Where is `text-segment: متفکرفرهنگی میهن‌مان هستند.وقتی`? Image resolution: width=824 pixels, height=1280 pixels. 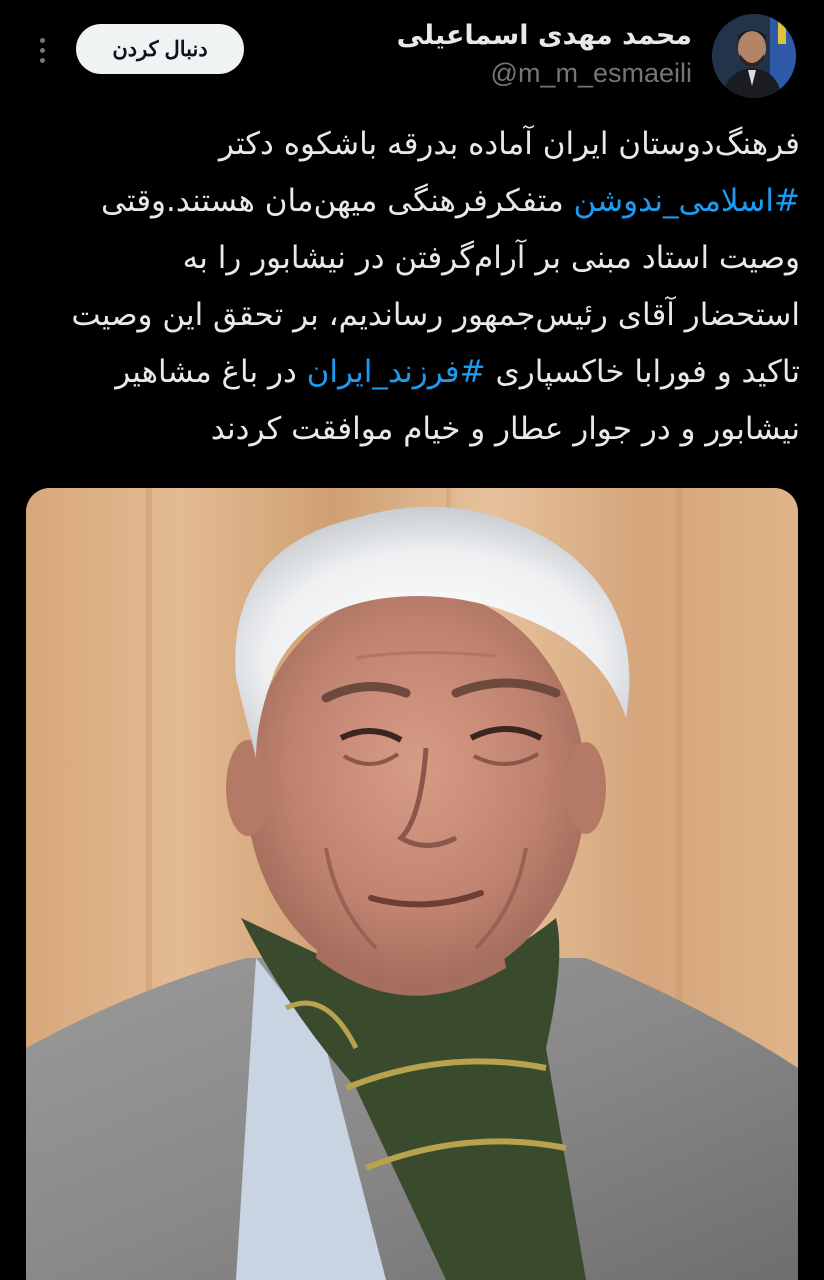
text-segment: متفکرفرهنگی میهن‌مان هستند.وقتی is located at coordinates (337, 201).